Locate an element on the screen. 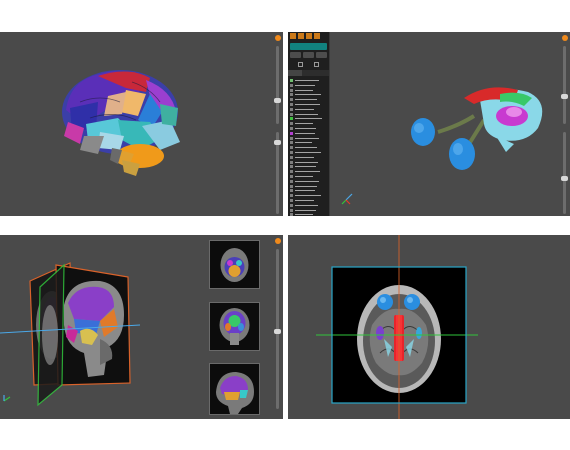 The height and width of the screenshot is (450, 570). add-structure-button is located at coordinates (295, 55).